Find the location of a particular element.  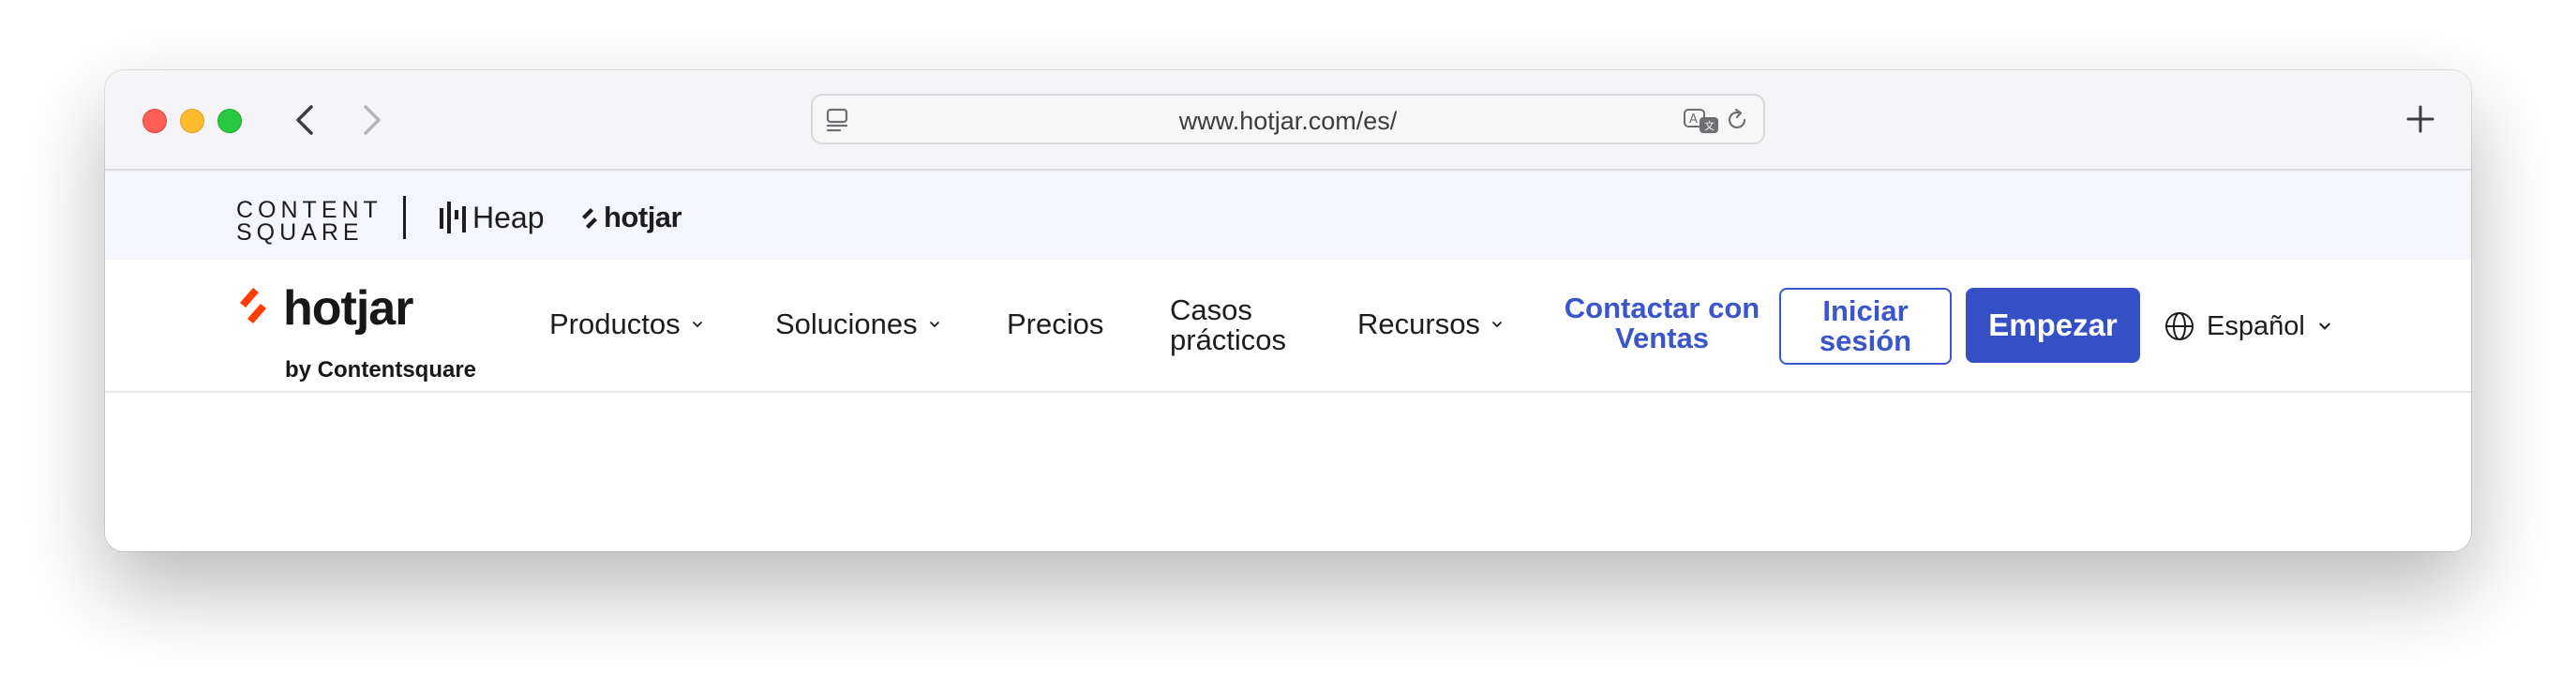

hotjar-logo-icon is located at coordinates (253, 305).